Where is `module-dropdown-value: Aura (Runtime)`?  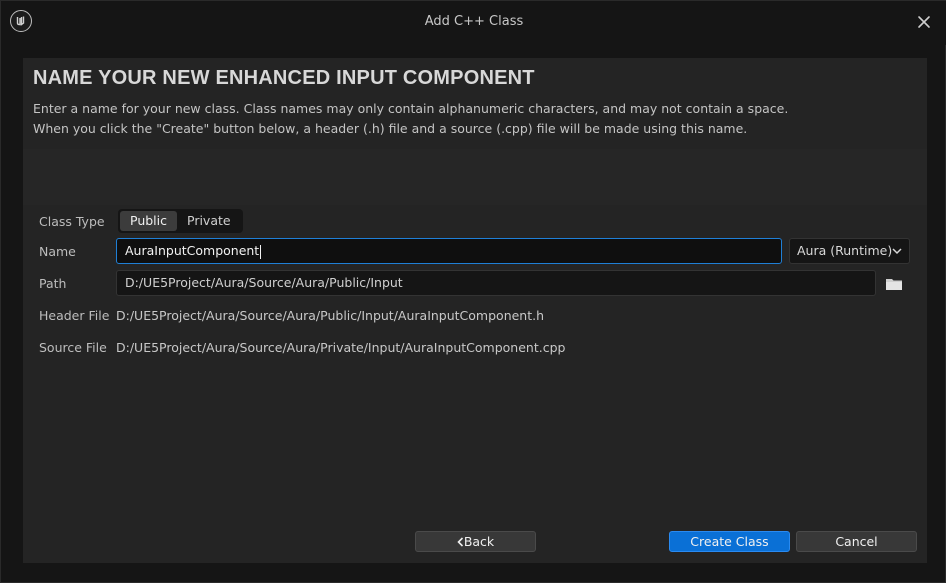 module-dropdown-value: Aura (Runtime) is located at coordinates (845, 250).